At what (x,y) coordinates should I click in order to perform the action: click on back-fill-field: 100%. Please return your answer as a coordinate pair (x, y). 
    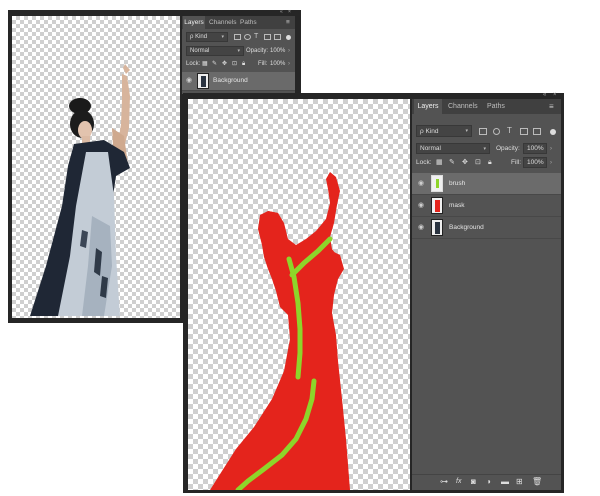
    Looking at the image, I should click on (277, 64).